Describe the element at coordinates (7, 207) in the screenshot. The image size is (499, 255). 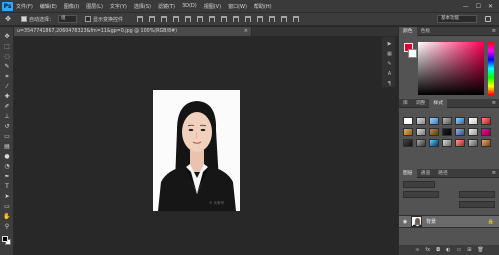
I see `shape-icon: ▭` at that location.